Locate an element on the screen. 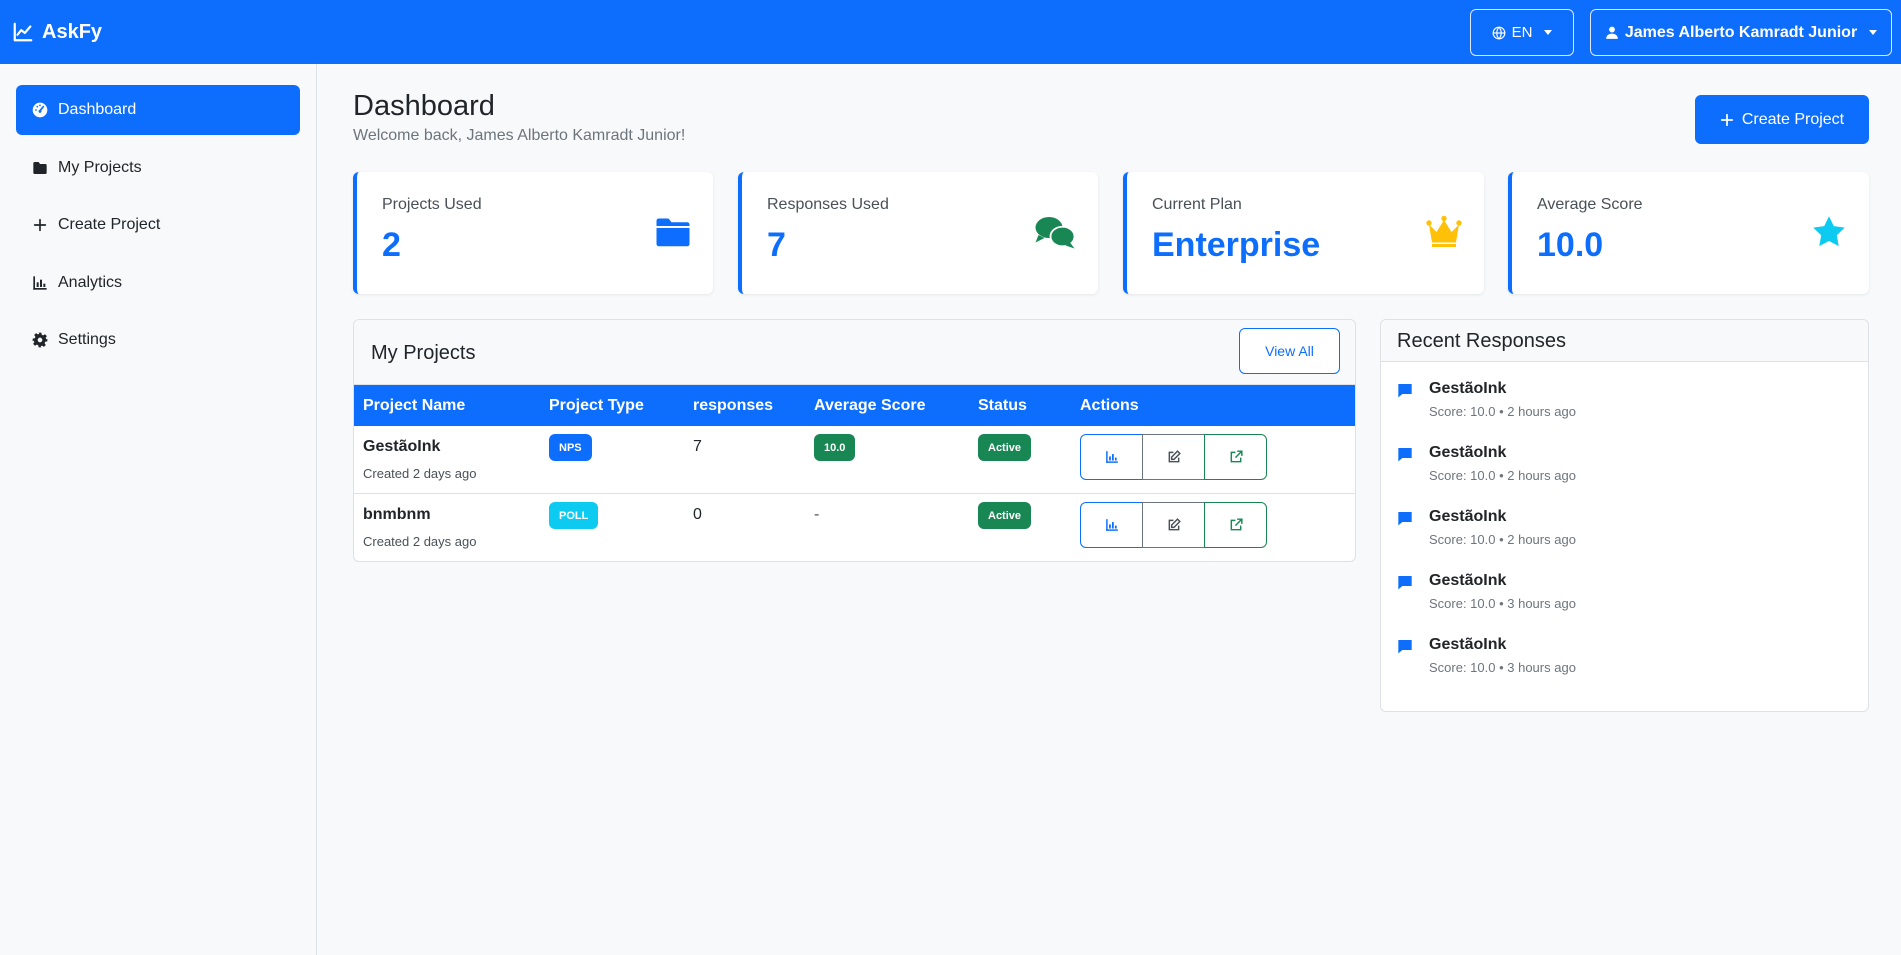 The image size is (1901, 955). sidebar-item-label: Dashboard is located at coordinates (97, 109).